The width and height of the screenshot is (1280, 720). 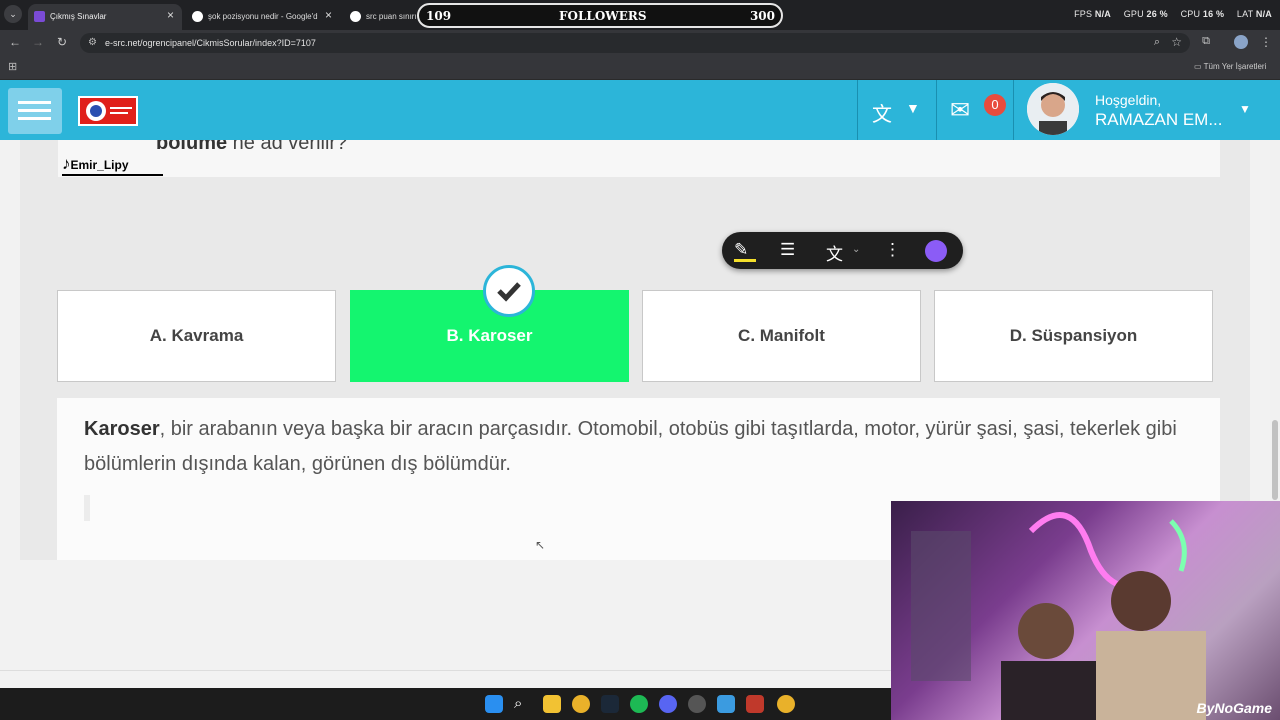 What do you see at coordinates (1275, 460) in the screenshot?
I see `scrollbar-thumb` at bounding box center [1275, 460].